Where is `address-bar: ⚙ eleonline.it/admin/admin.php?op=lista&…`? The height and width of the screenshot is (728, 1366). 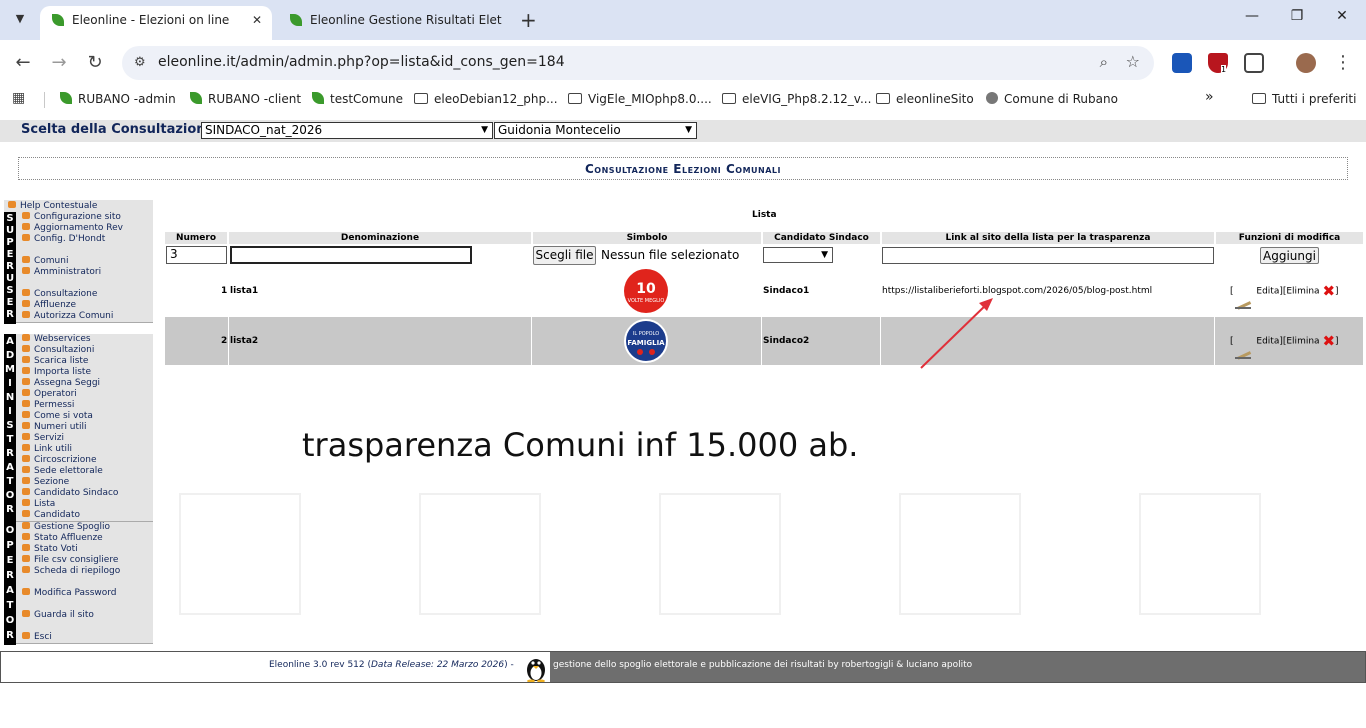
address-bar: ⚙ eleonline.it/admin/admin.php?op=lista&… is located at coordinates (638, 63).